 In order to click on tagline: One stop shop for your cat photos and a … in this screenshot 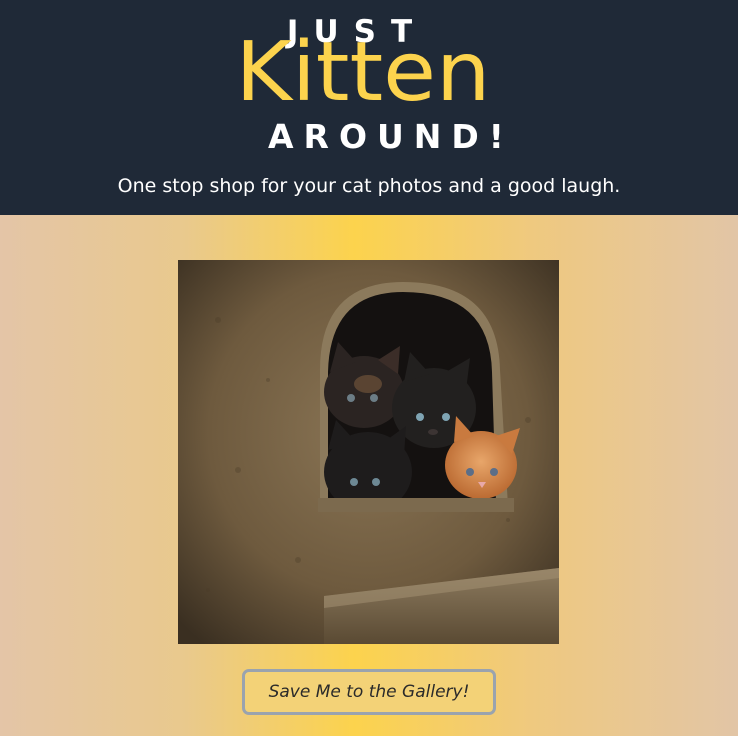, I will do `click(369, 186)`.